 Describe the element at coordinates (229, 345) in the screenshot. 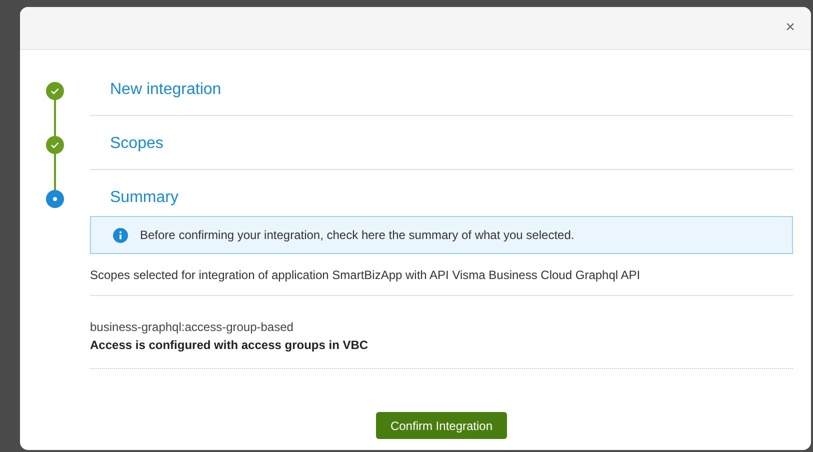

I see `scope-description: Access is configured with access groups in VBC` at that location.